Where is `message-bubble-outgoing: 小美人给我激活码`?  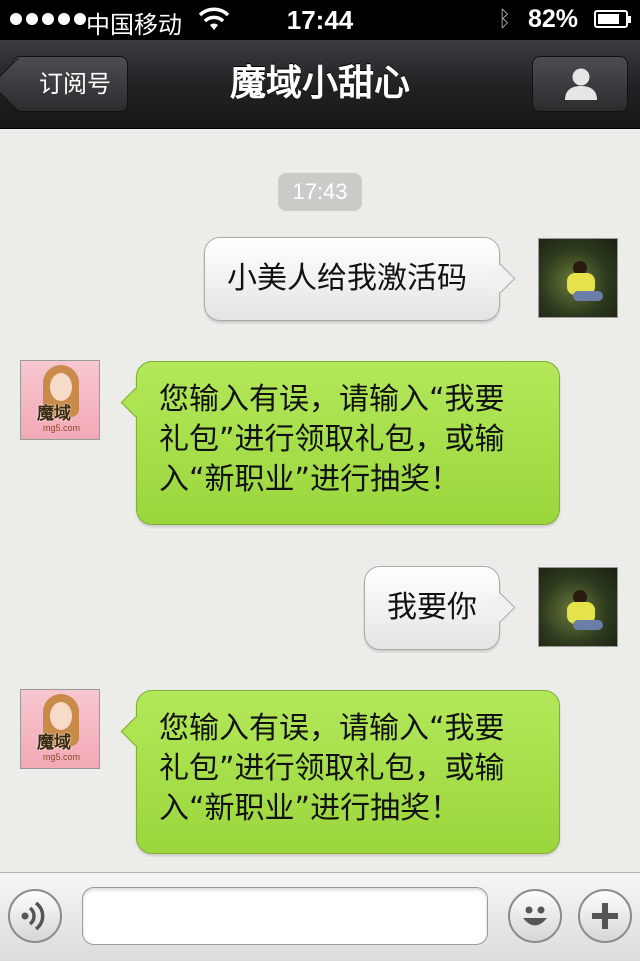 message-bubble-outgoing: 小美人给我激活码 is located at coordinates (352, 279).